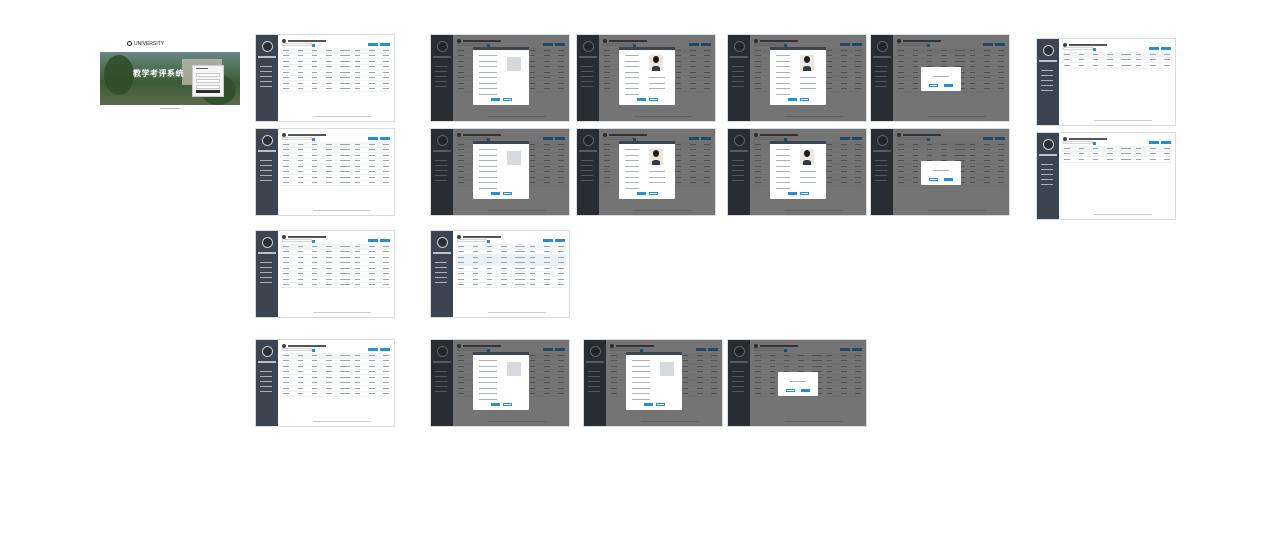  Describe the element at coordinates (325, 274) in the screenshot. I see `screen-list-filter` at that location.